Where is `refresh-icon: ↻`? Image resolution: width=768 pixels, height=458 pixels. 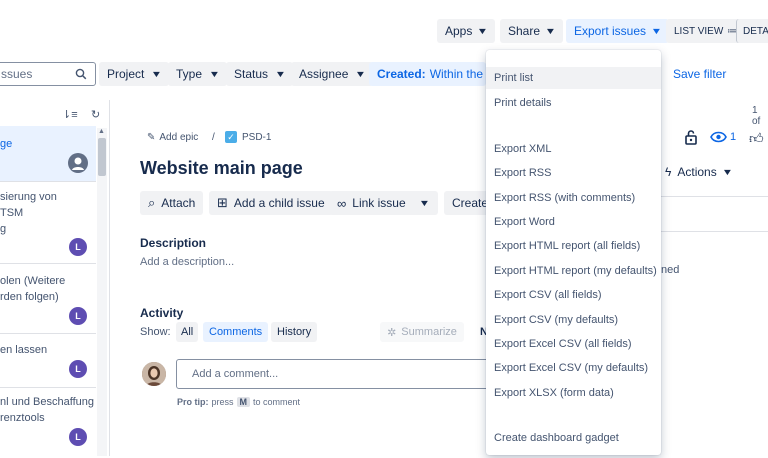
refresh-icon: ↻ is located at coordinates (95, 114).